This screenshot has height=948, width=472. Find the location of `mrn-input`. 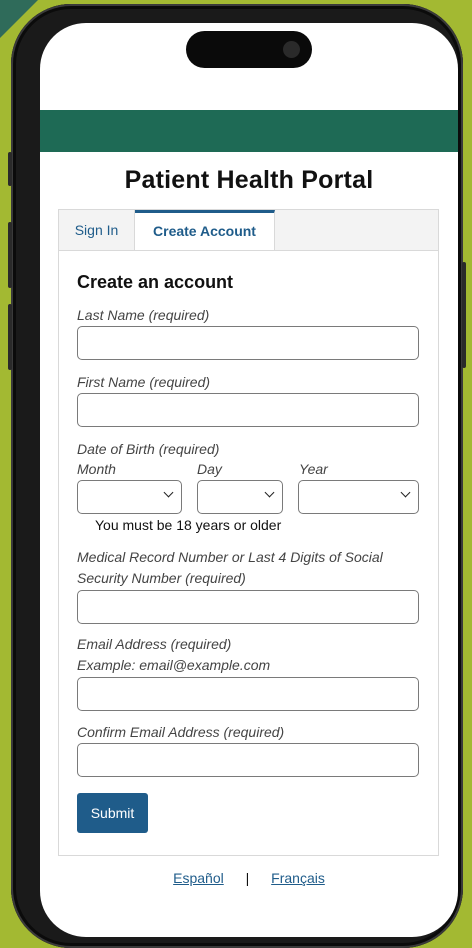

mrn-input is located at coordinates (248, 607).